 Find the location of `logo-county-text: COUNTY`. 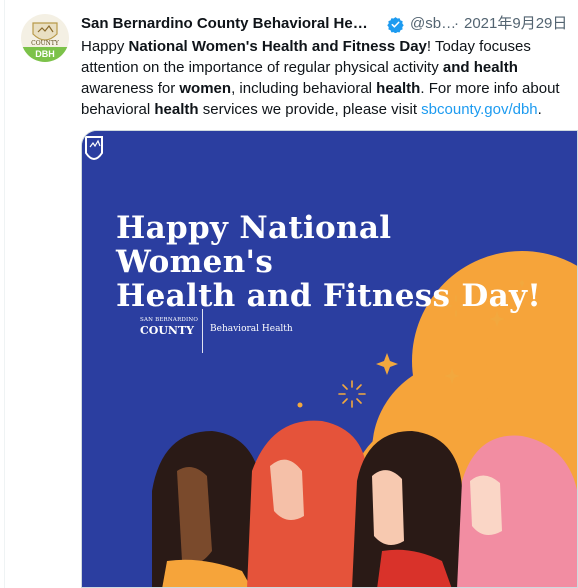

logo-county-text: COUNTY is located at coordinates (167, 330).